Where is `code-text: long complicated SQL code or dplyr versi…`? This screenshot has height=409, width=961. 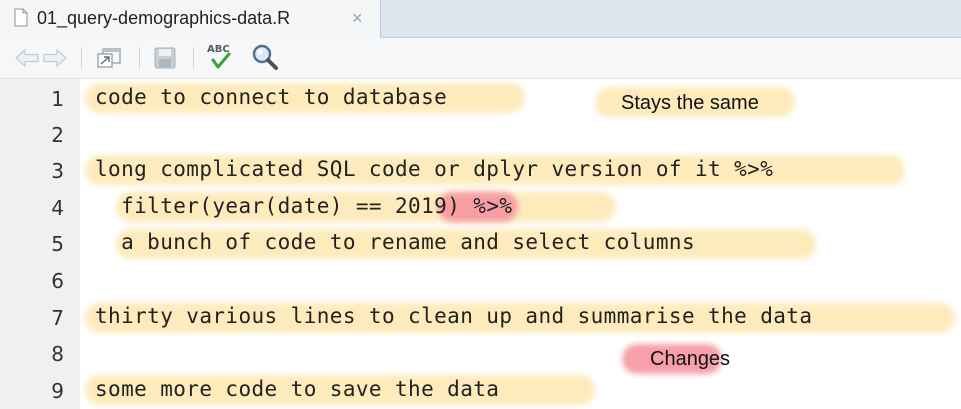 code-text: long complicated SQL code or dplyr versi… is located at coordinates (434, 169).